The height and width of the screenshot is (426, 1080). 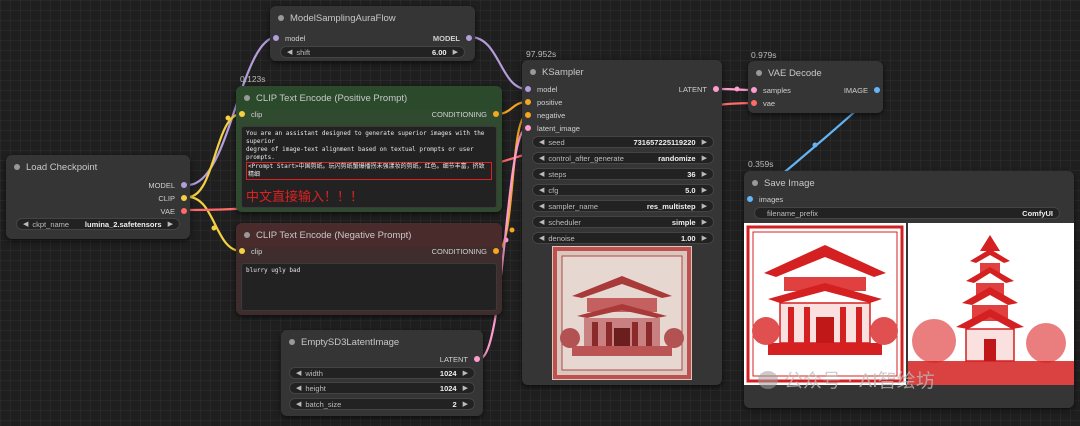 What do you see at coordinates (815, 87) in the screenshot?
I see `vae-decode-node: VAE Decode samples IMAGE vae` at bounding box center [815, 87].